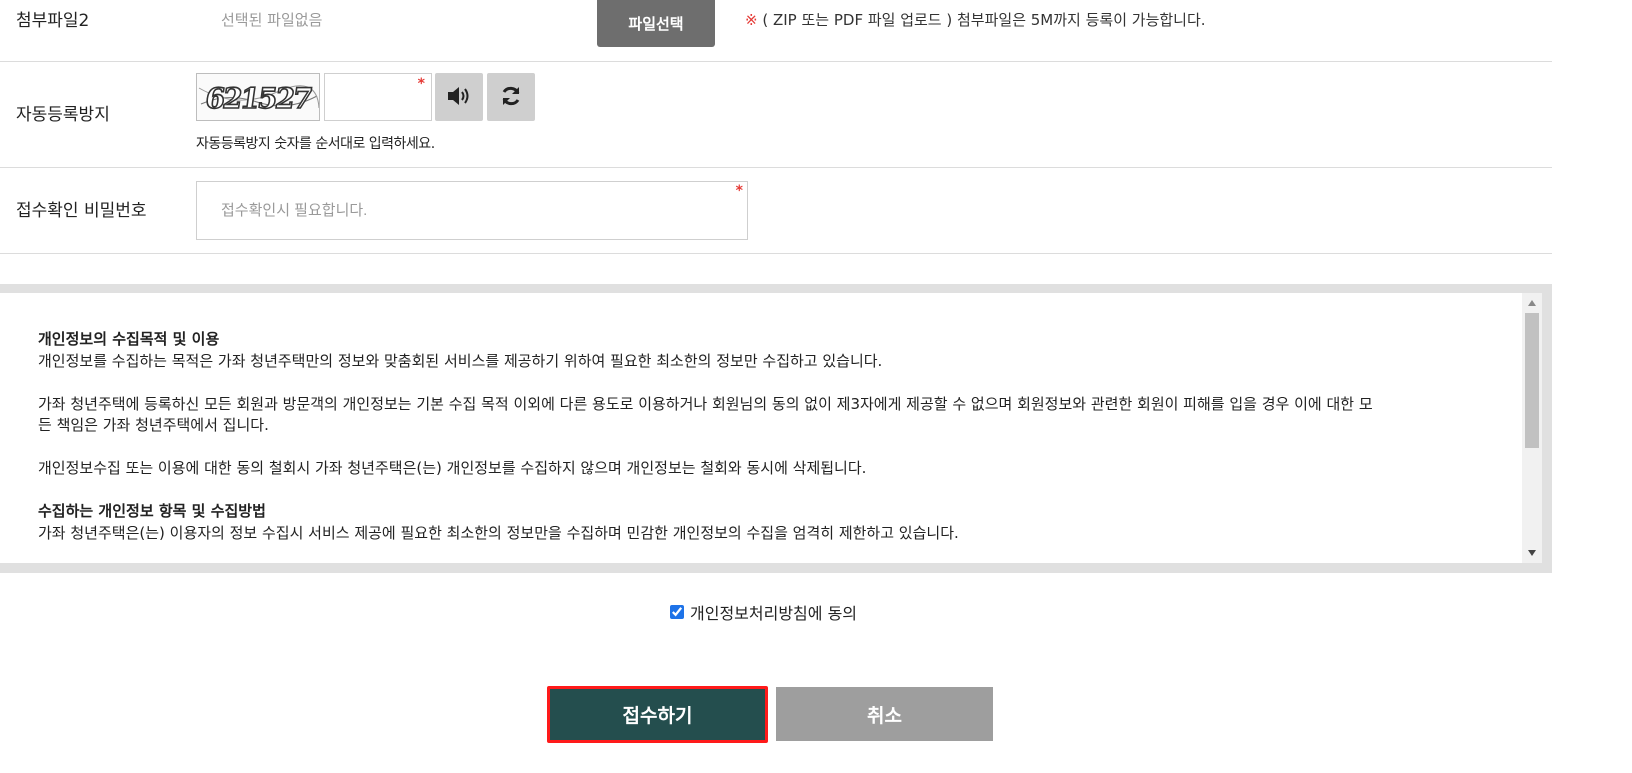 The width and height of the screenshot is (1632, 773). Describe the element at coordinates (656, 23) in the screenshot. I see `file-select-button: 파일선택` at that location.